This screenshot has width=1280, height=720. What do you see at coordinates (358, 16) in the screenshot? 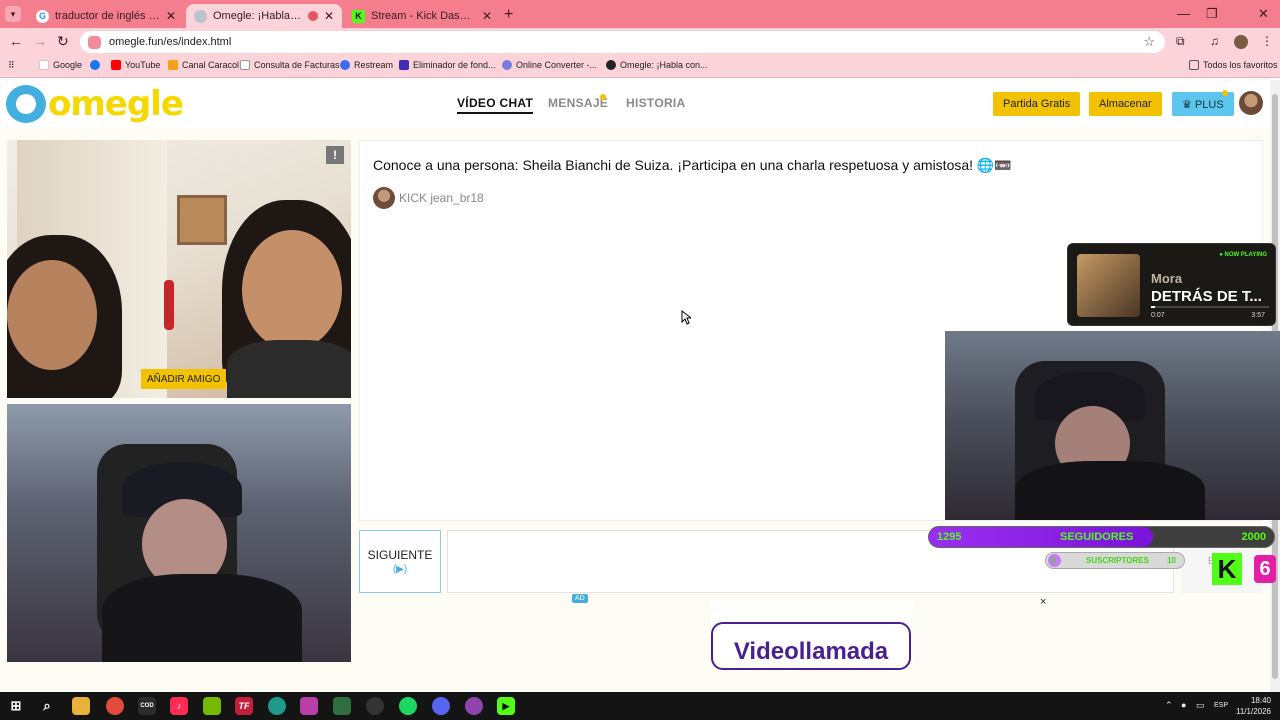
I see `kick-icon: K` at bounding box center [358, 16].